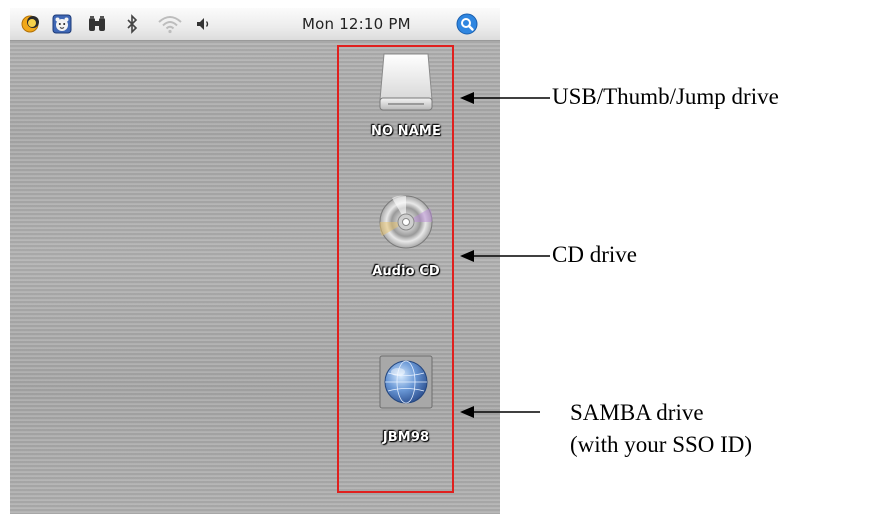 This screenshot has width=876, height=518. Describe the element at coordinates (505, 98) in the screenshot. I see `arrow-usb` at that location.